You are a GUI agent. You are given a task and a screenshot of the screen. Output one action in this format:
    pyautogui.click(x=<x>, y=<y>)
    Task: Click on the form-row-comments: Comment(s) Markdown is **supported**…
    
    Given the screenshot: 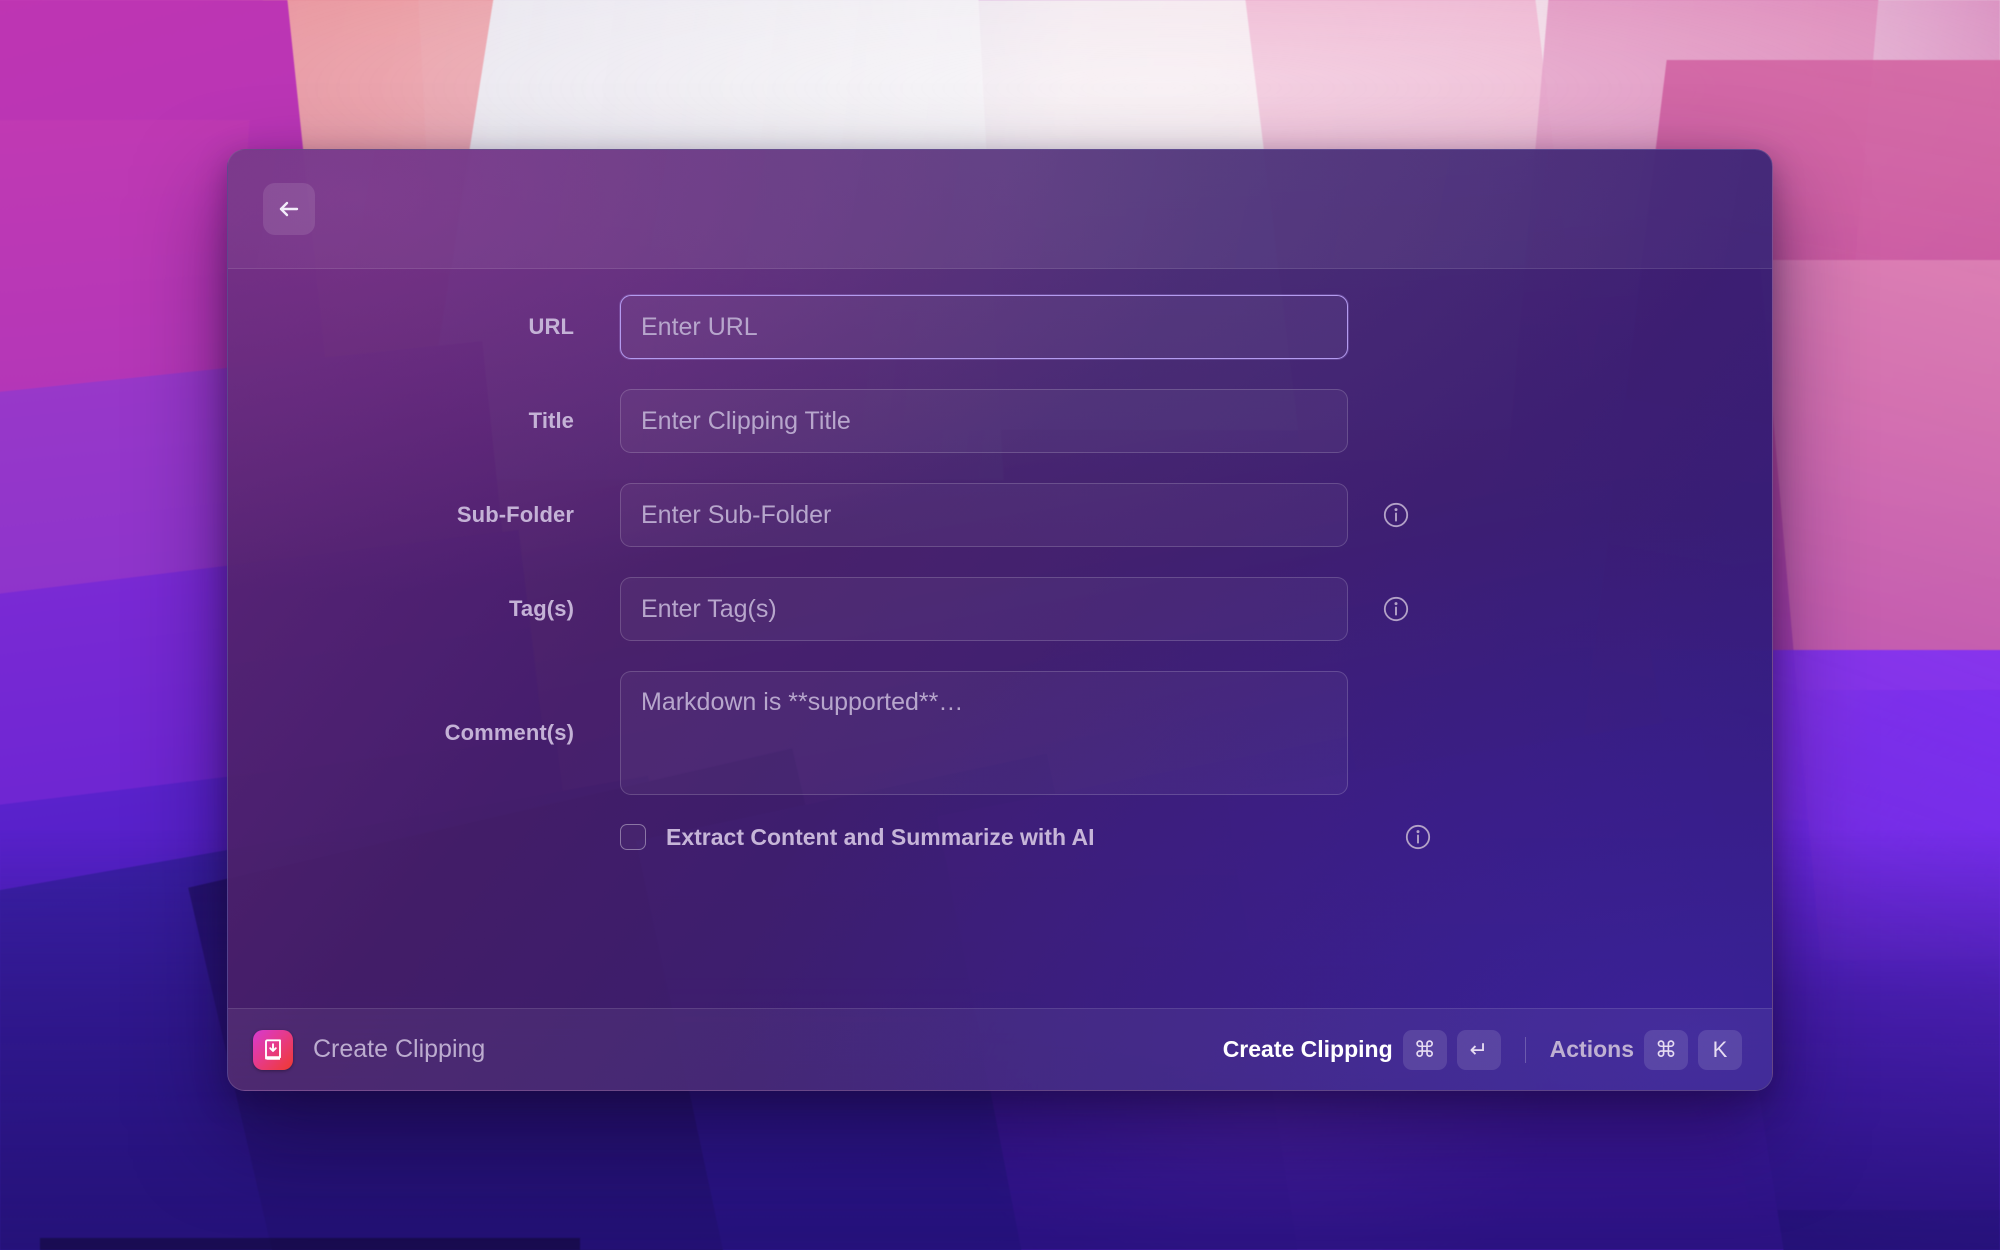 What is the action you would take?
    pyautogui.click(x=1000, y=733)
    